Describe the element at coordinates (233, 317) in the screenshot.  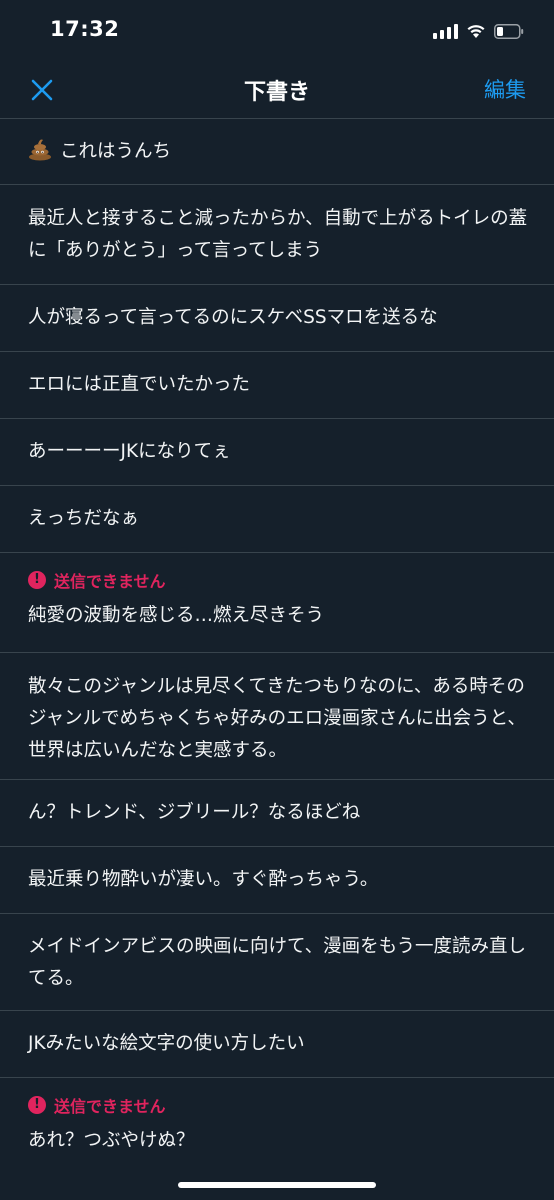
I see `draft-text: 人が寝るって言ってるのにスケベSSマロを送るな` at that location.